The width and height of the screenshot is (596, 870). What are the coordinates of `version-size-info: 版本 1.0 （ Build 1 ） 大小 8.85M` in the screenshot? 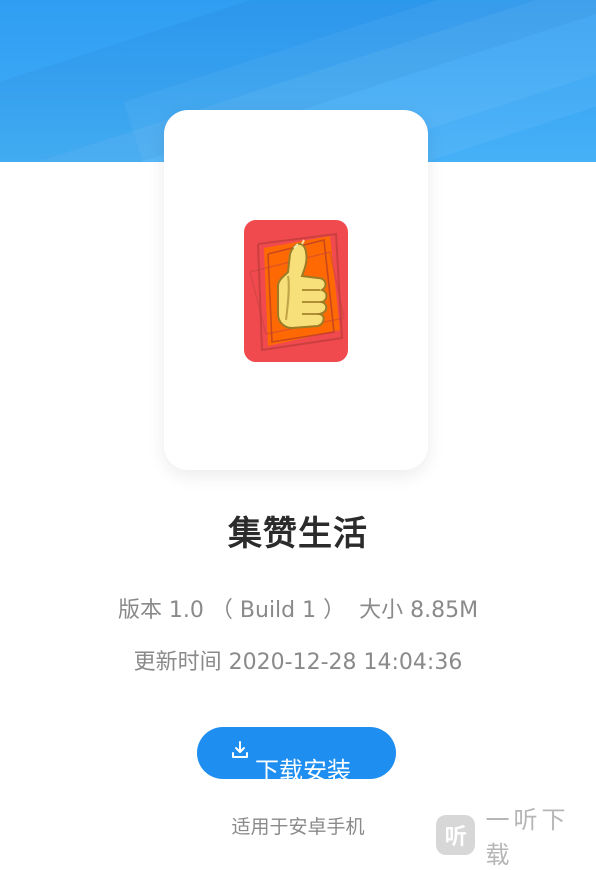 It's located at (298, 610).